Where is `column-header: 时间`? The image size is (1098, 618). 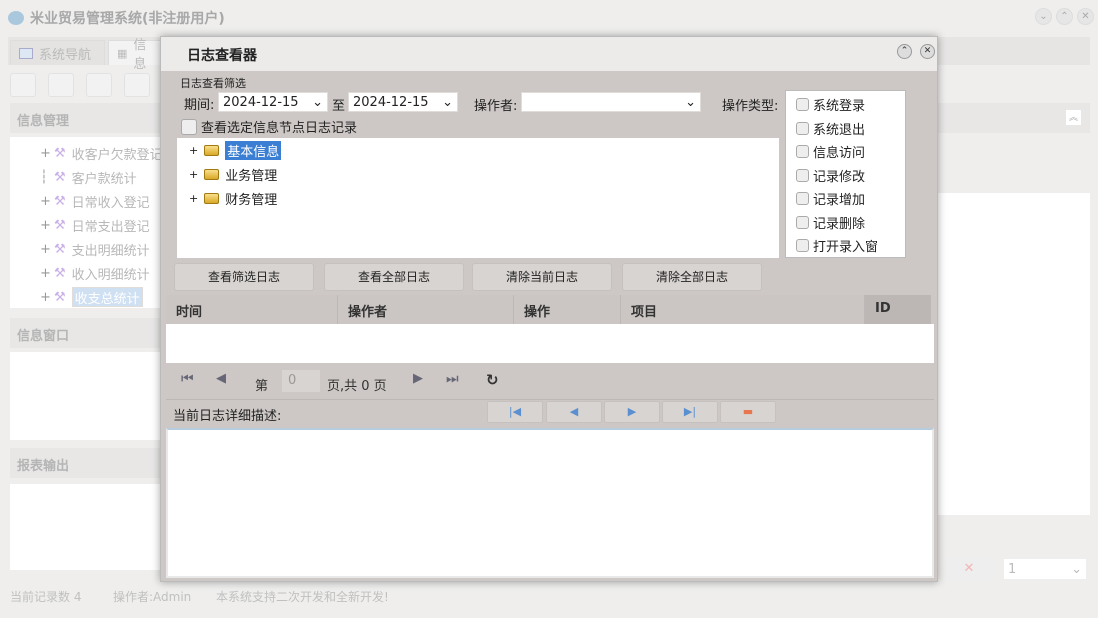
column-header: 时间 is located at coordinates (252, 309).